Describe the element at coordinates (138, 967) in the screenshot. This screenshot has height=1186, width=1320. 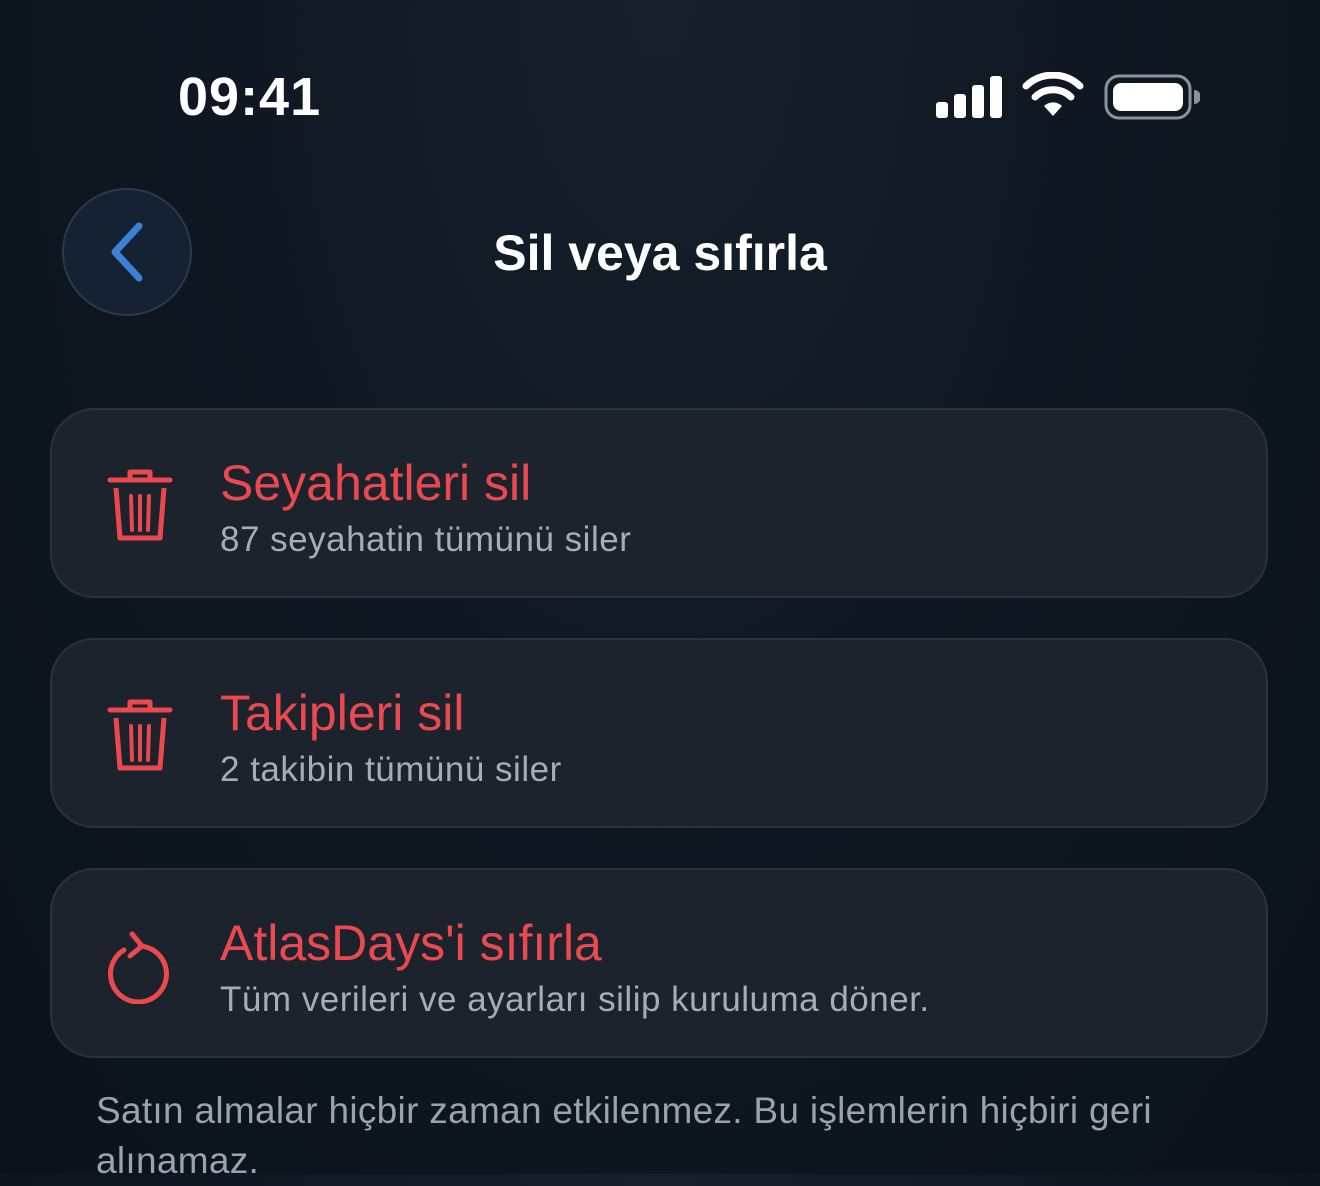
I see `reset-icon` at that location.